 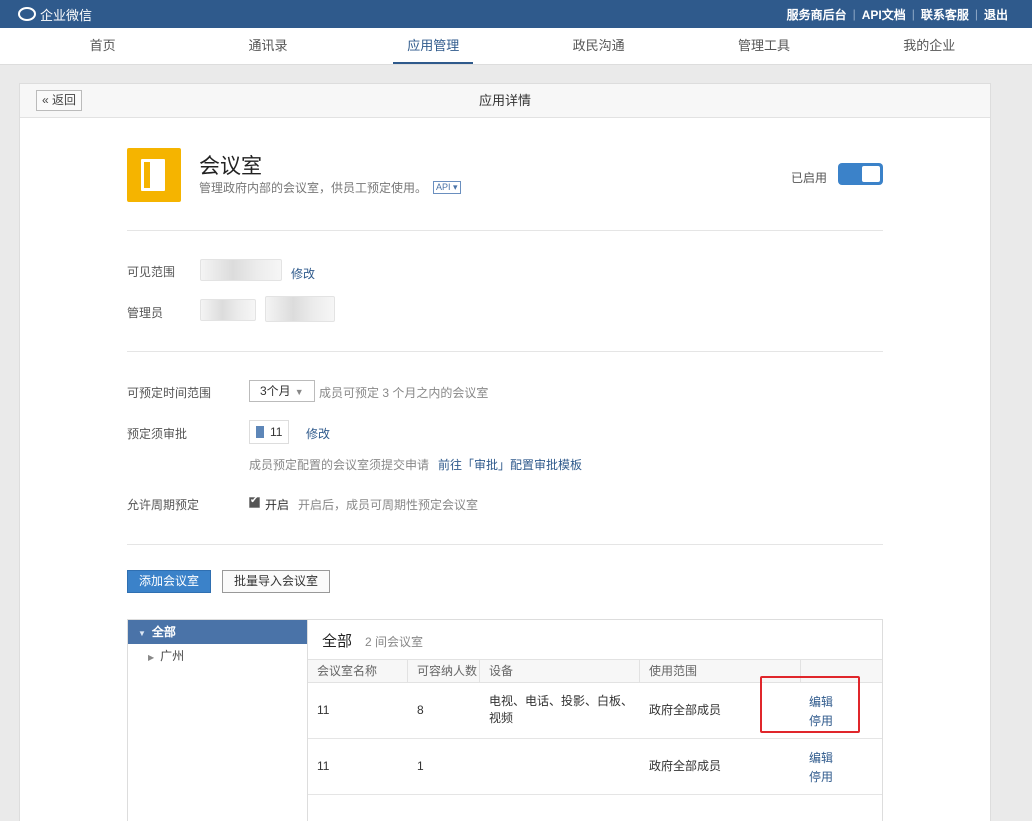 I want to click on app-icon, so click(x=154, y=175).